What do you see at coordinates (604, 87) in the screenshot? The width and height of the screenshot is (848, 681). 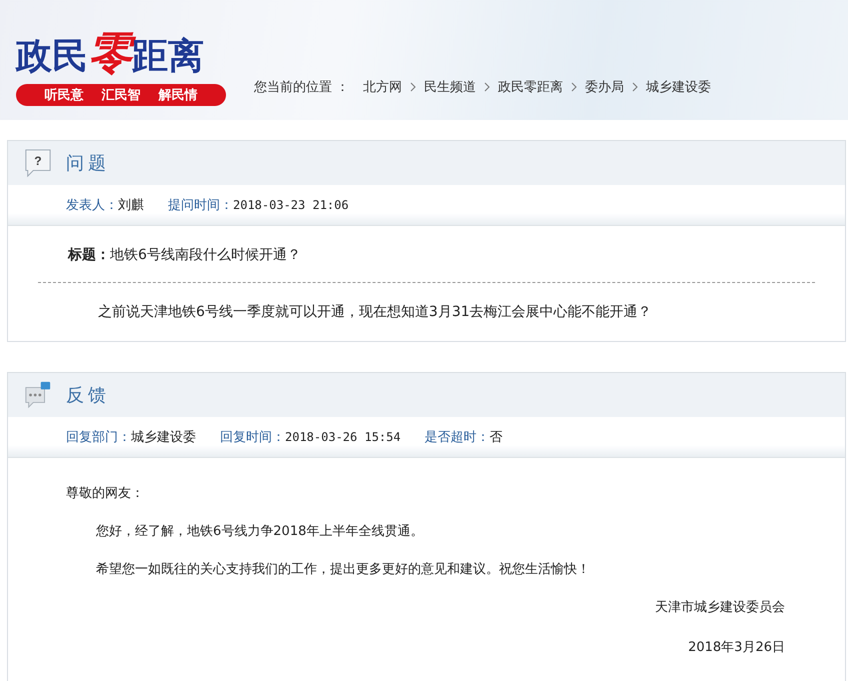 I see `breadcrumb-link: 委办局` at bounding box center [604, 87].